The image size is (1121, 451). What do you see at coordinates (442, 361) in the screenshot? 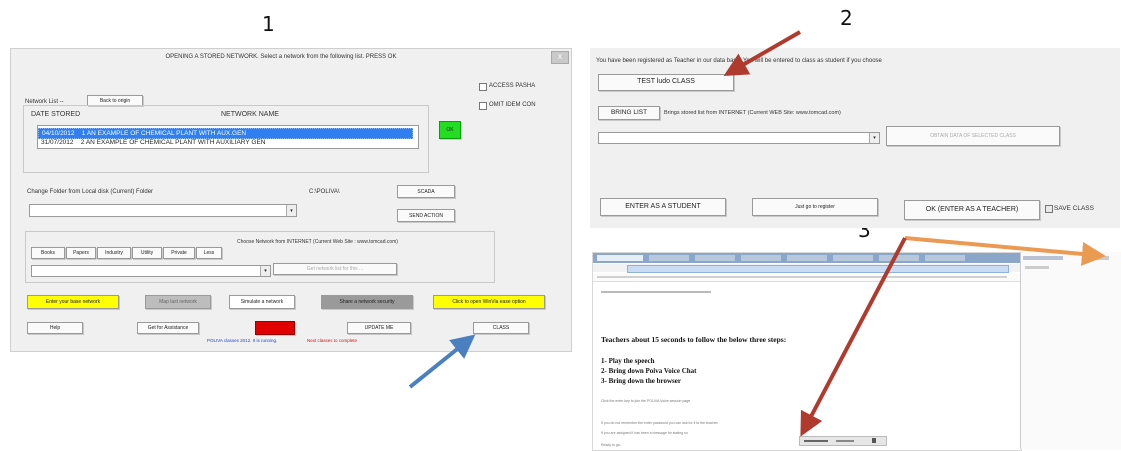
I see `blue-arrow` at bounding box center [442, 361].